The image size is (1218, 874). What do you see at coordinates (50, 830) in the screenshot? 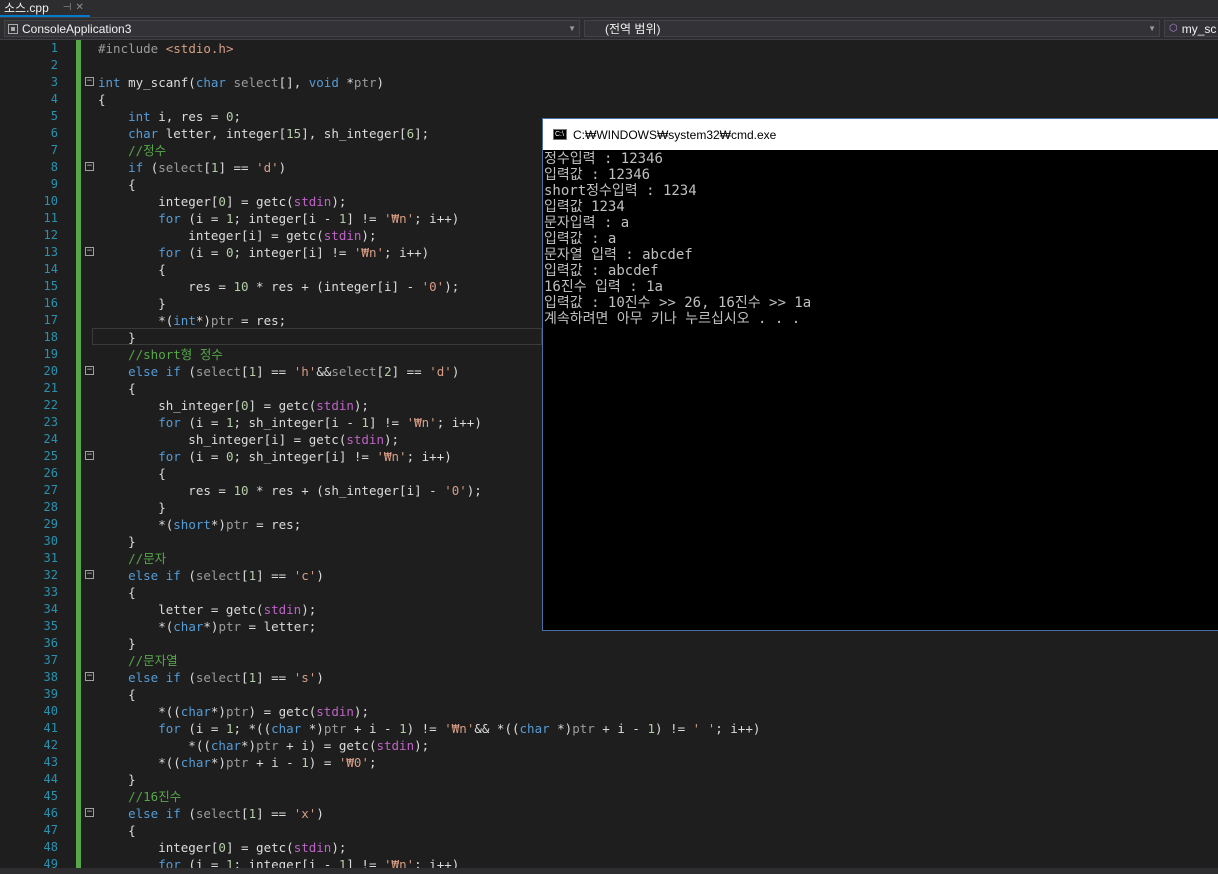
I see `line-number: 47` at bounding box center [50, 830].